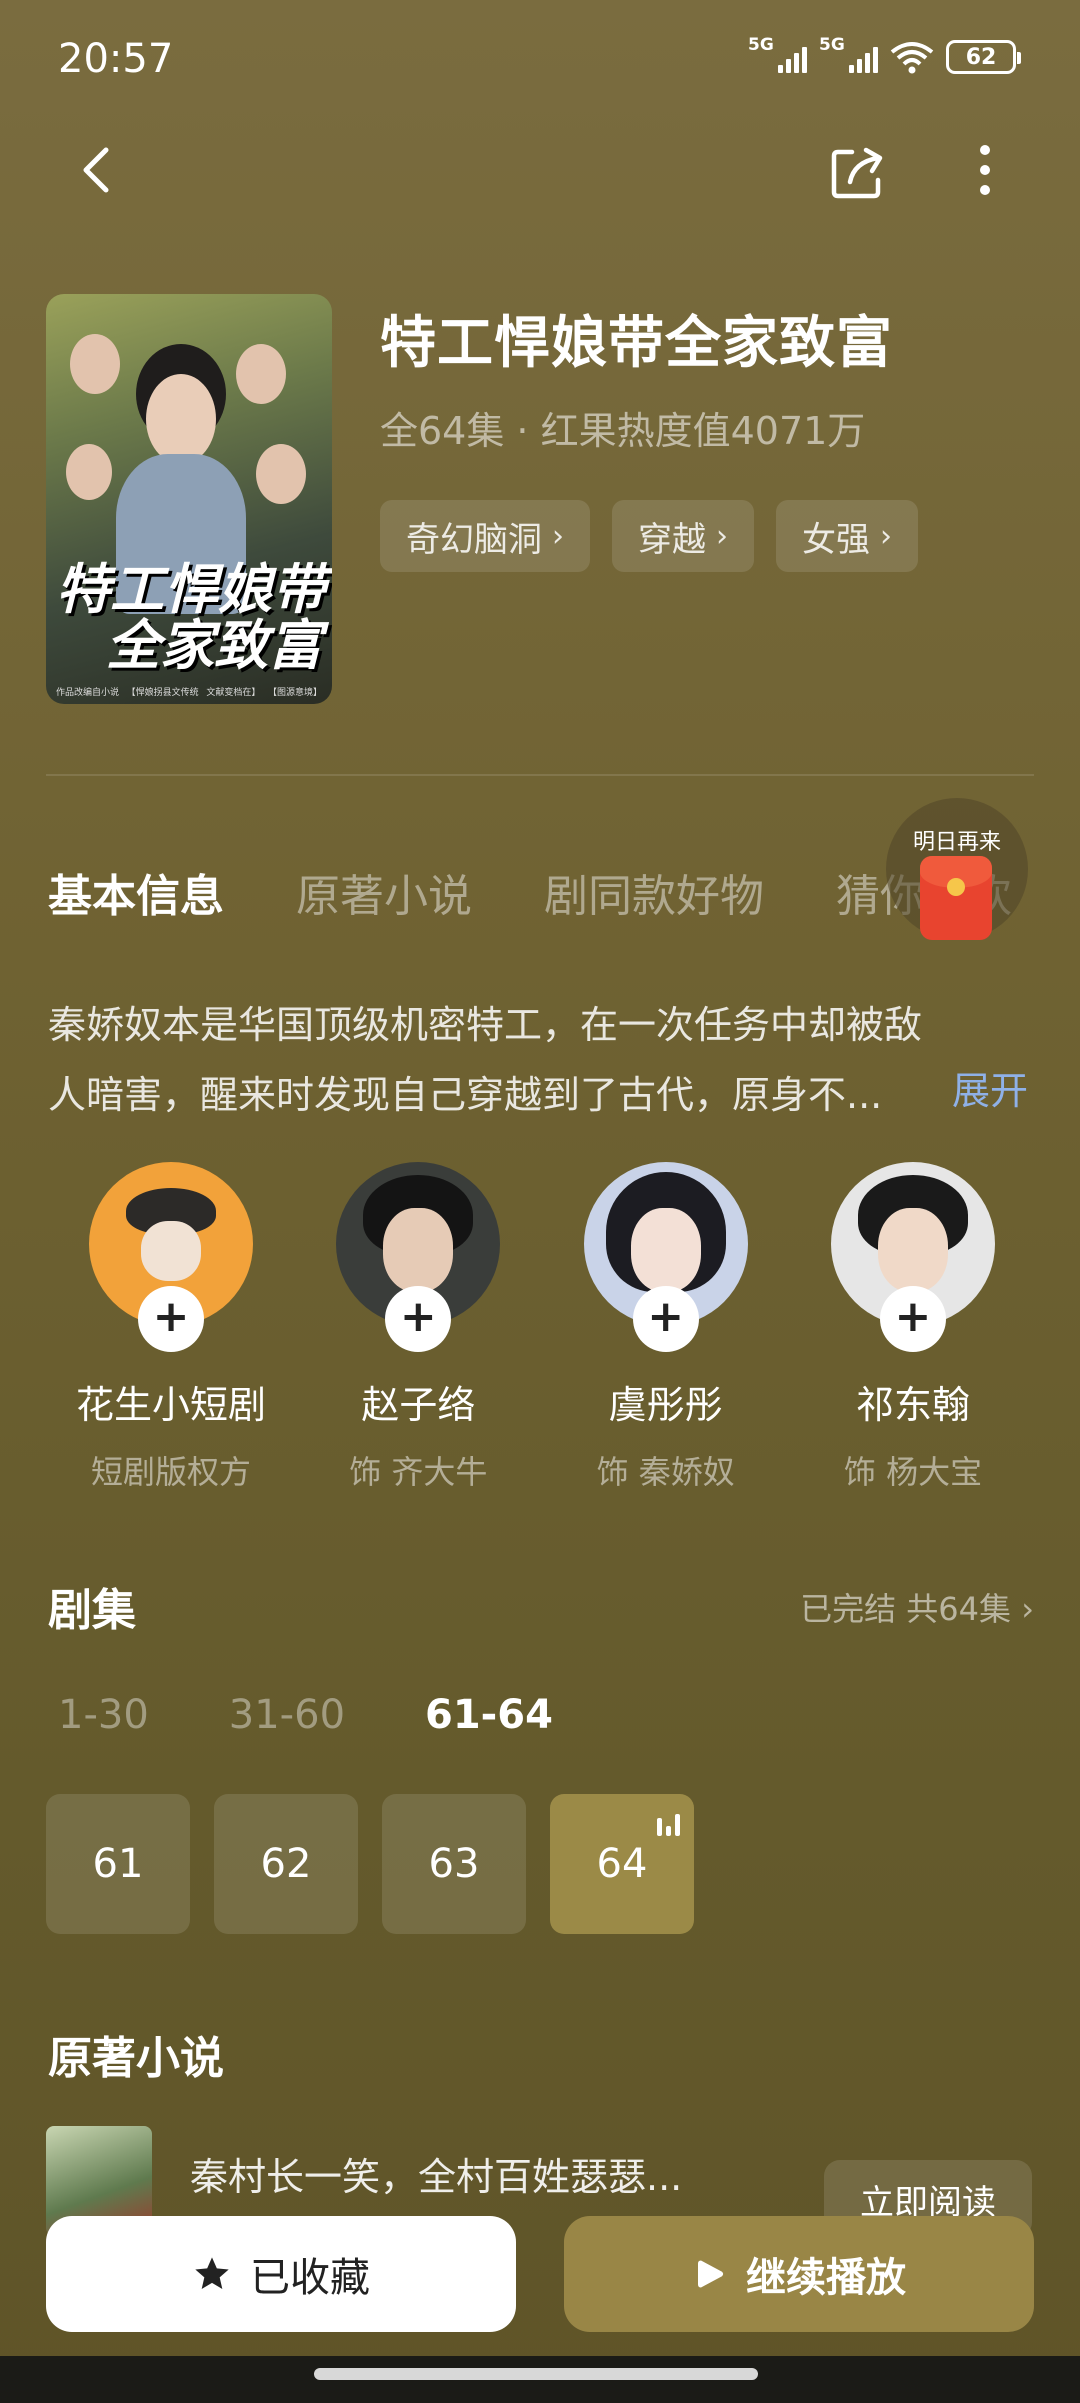 Image resolution: width=1080 pixels, height=2403 pixels. I want to click on cast-role: 饰 杨大宝, so click(913, 1472).